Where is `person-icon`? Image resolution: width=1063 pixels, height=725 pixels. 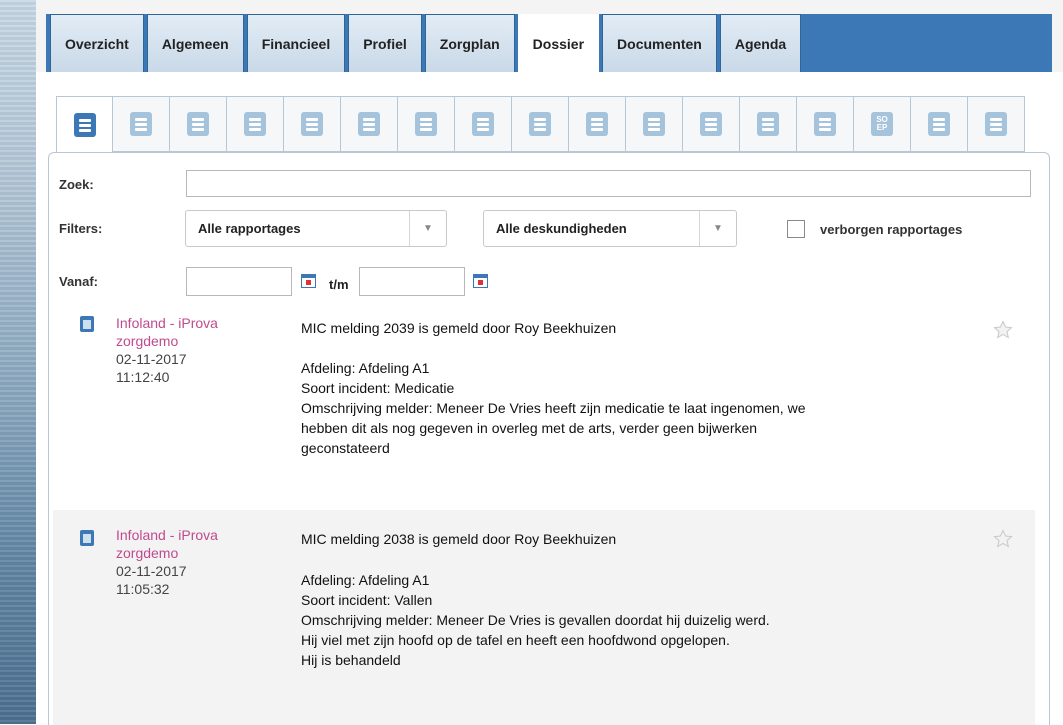
person-icon is located at coordinates (825, 124).